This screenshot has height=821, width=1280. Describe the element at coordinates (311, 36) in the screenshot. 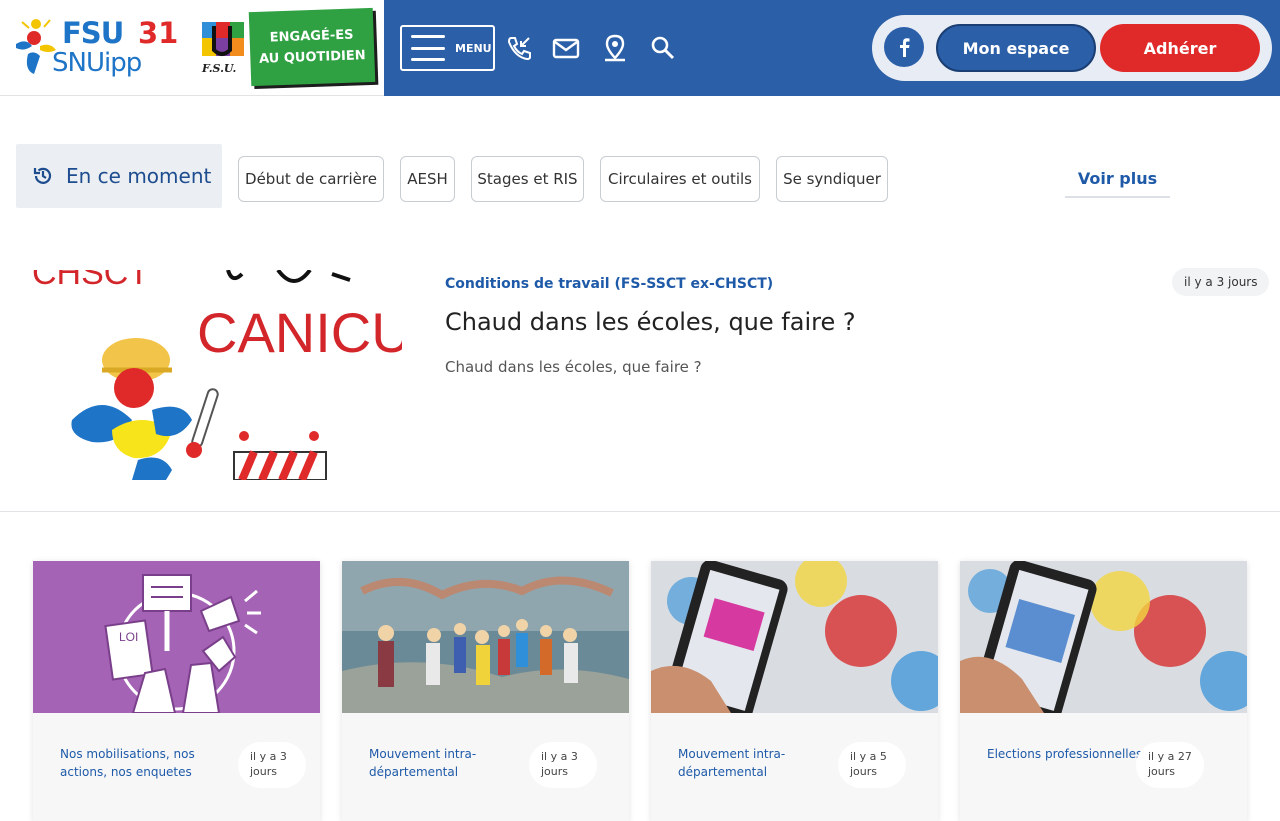

I see `slogan-line-1: ENGAGÉ-ES` at that location.